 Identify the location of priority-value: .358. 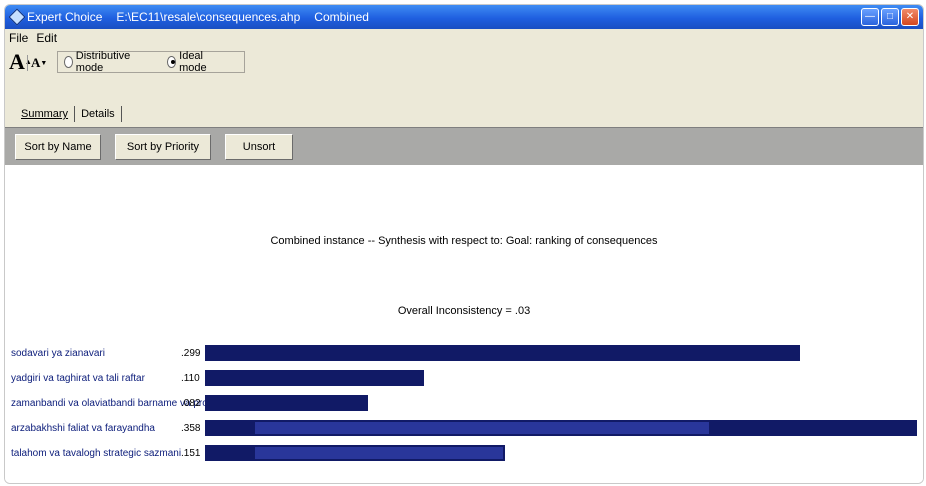
(191, 428).